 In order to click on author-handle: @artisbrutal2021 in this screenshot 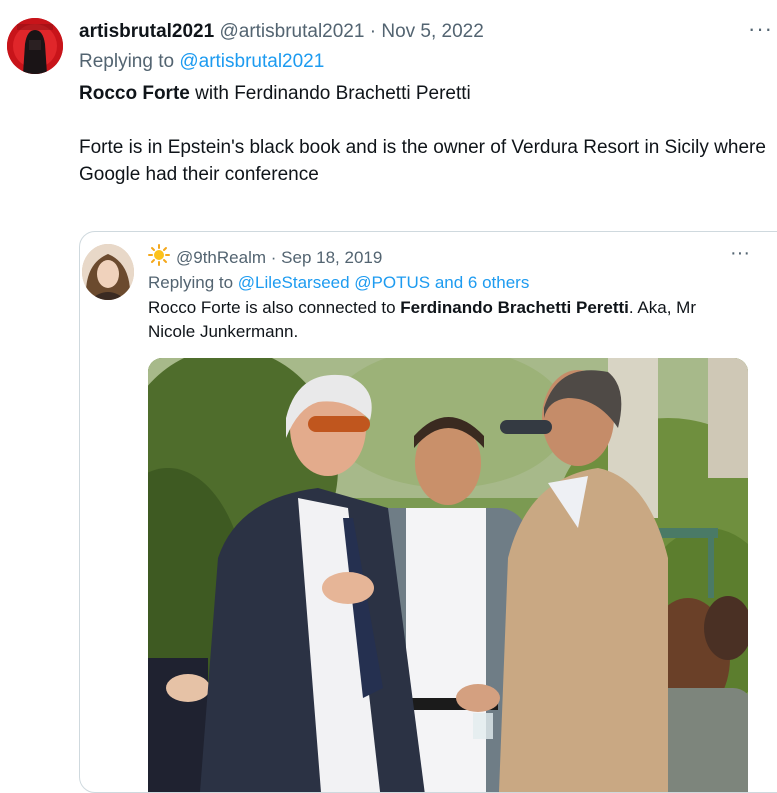, I will do `click(291, 31)`.